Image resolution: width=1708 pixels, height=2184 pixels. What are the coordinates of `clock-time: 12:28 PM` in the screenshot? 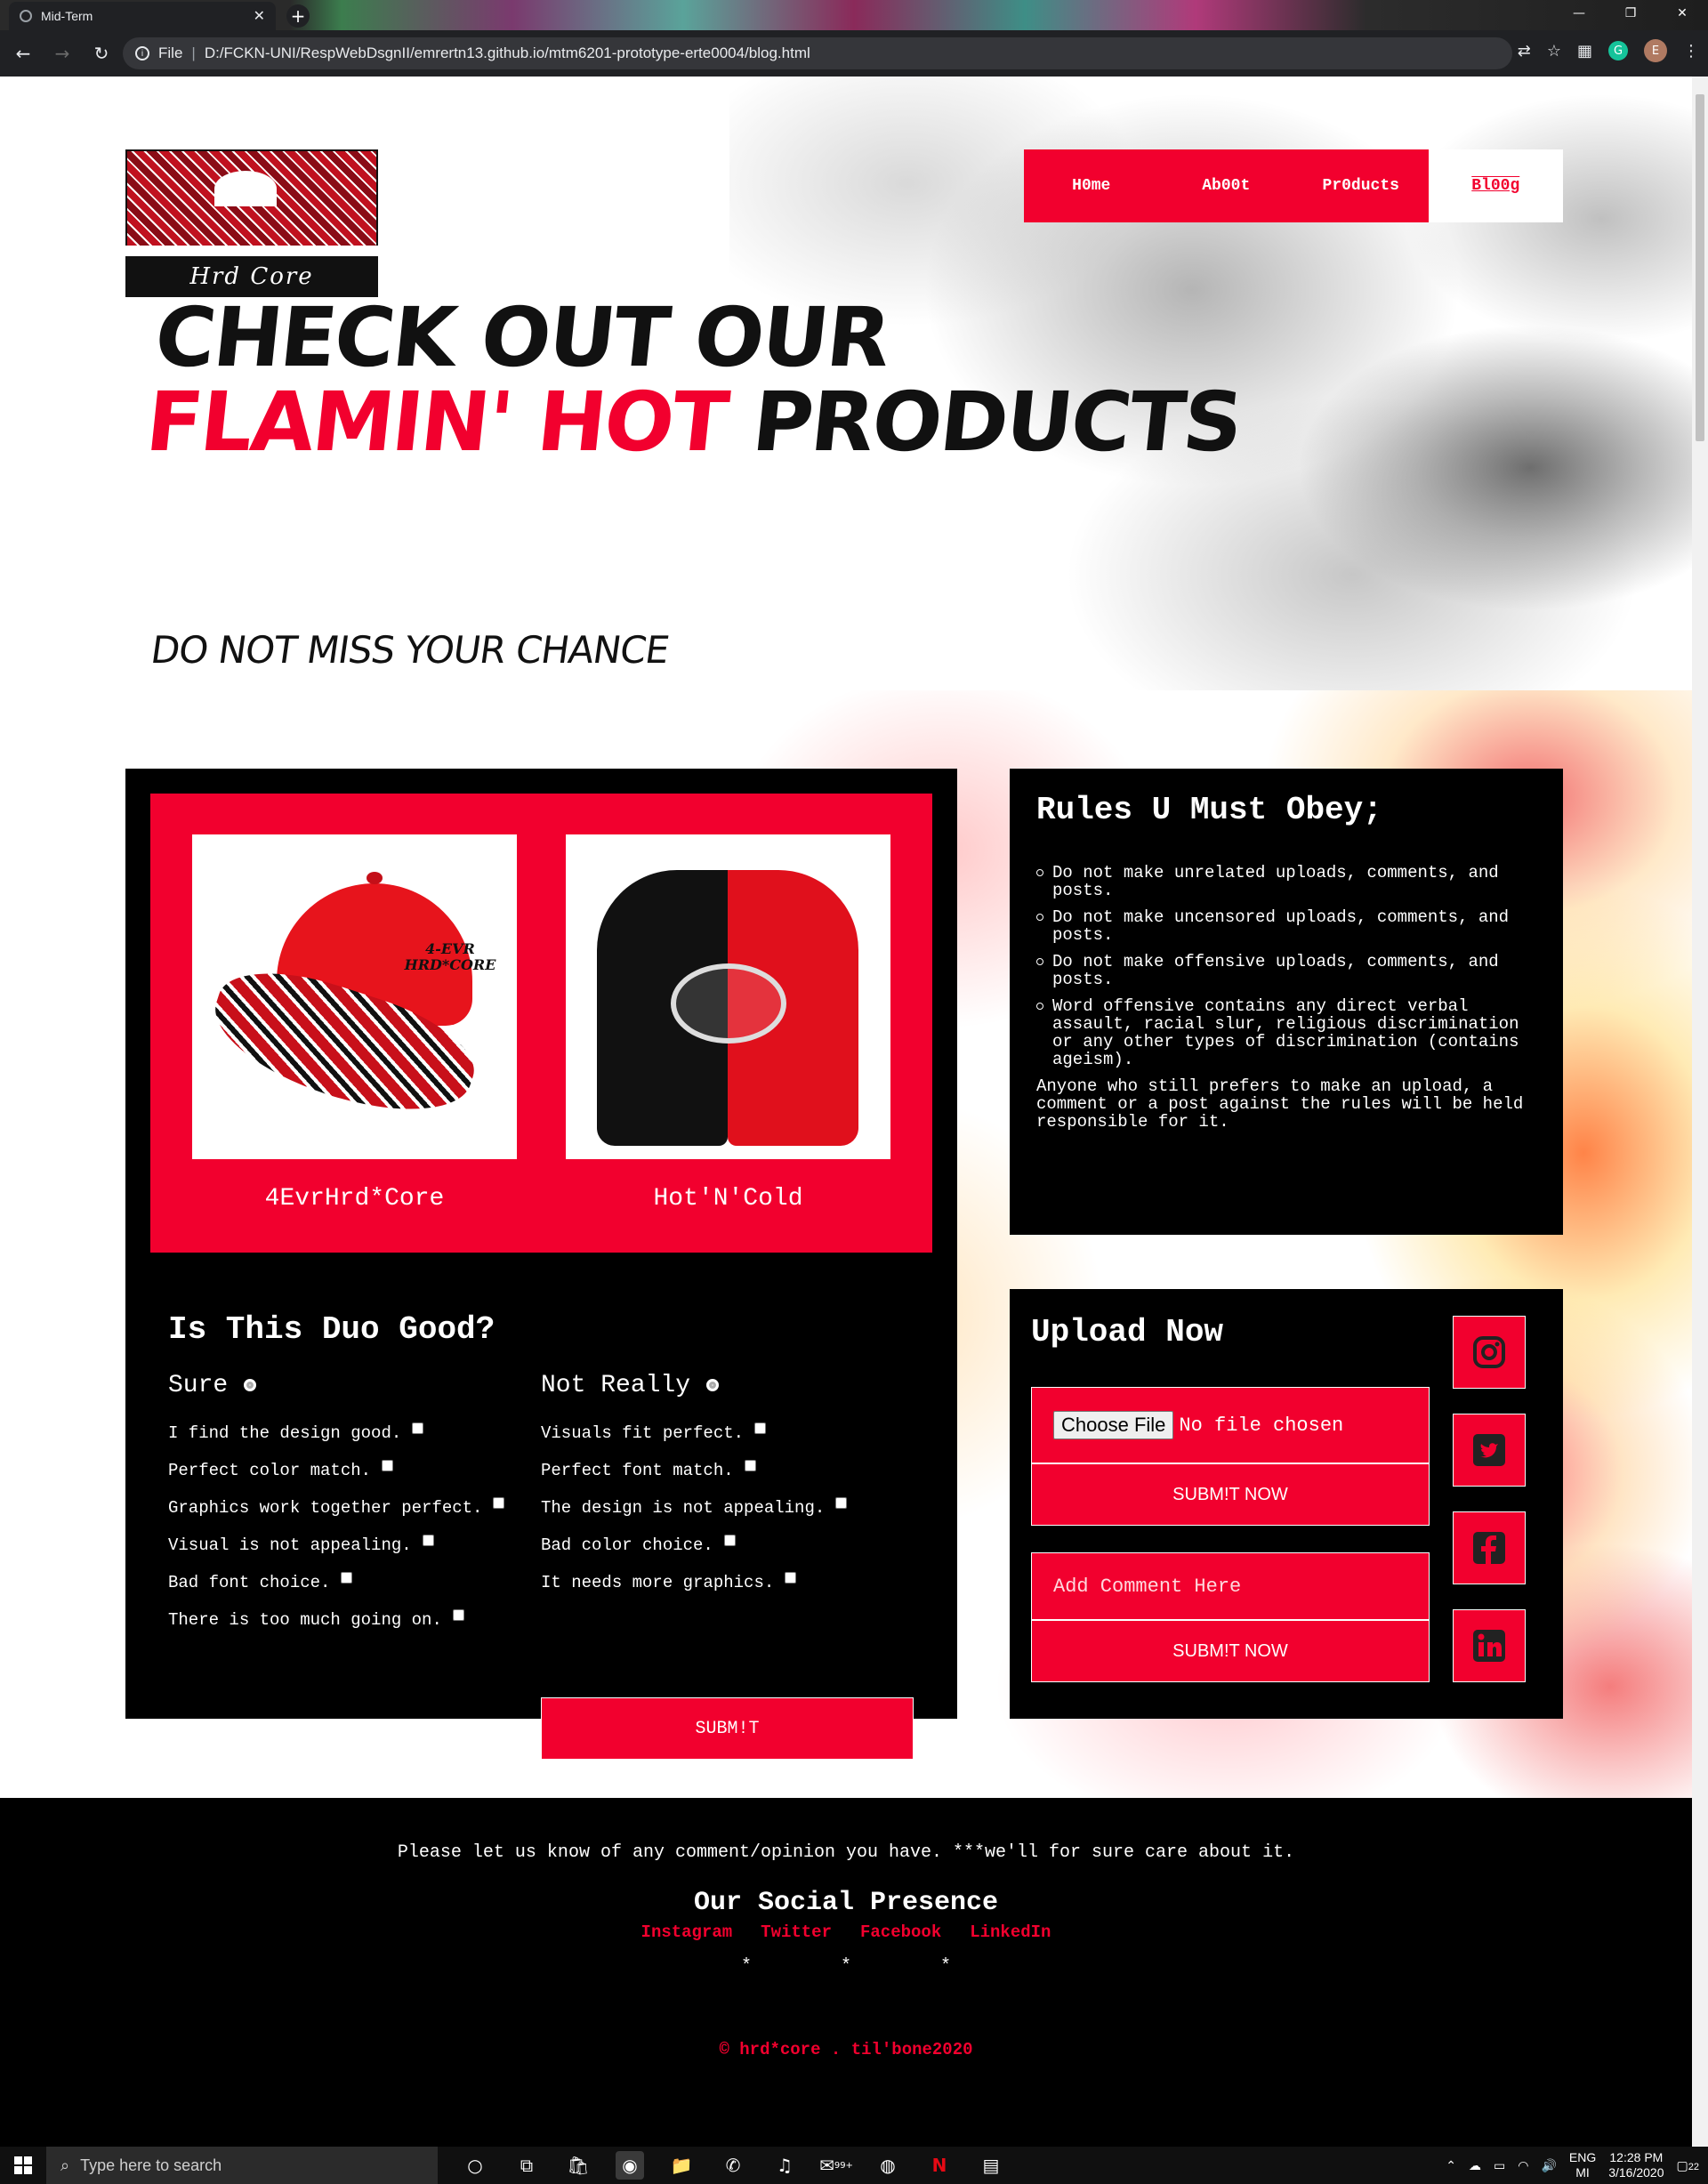 It's located at (1636, 2157).